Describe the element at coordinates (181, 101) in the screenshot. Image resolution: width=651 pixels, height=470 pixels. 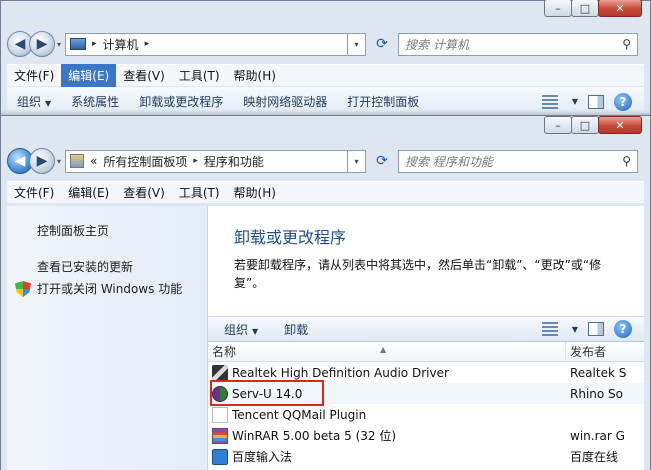
I see `uninstall-program-button: 卸载或更改程序` at that location.